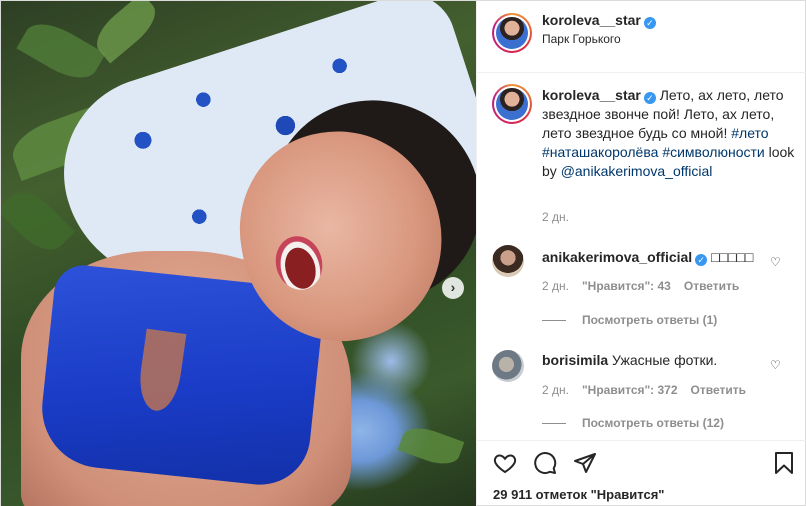  Describe the element at coordinates (633, 423) in the screenshot. I see `view-replies-button: Посмотреть ответы (12)` at that location.